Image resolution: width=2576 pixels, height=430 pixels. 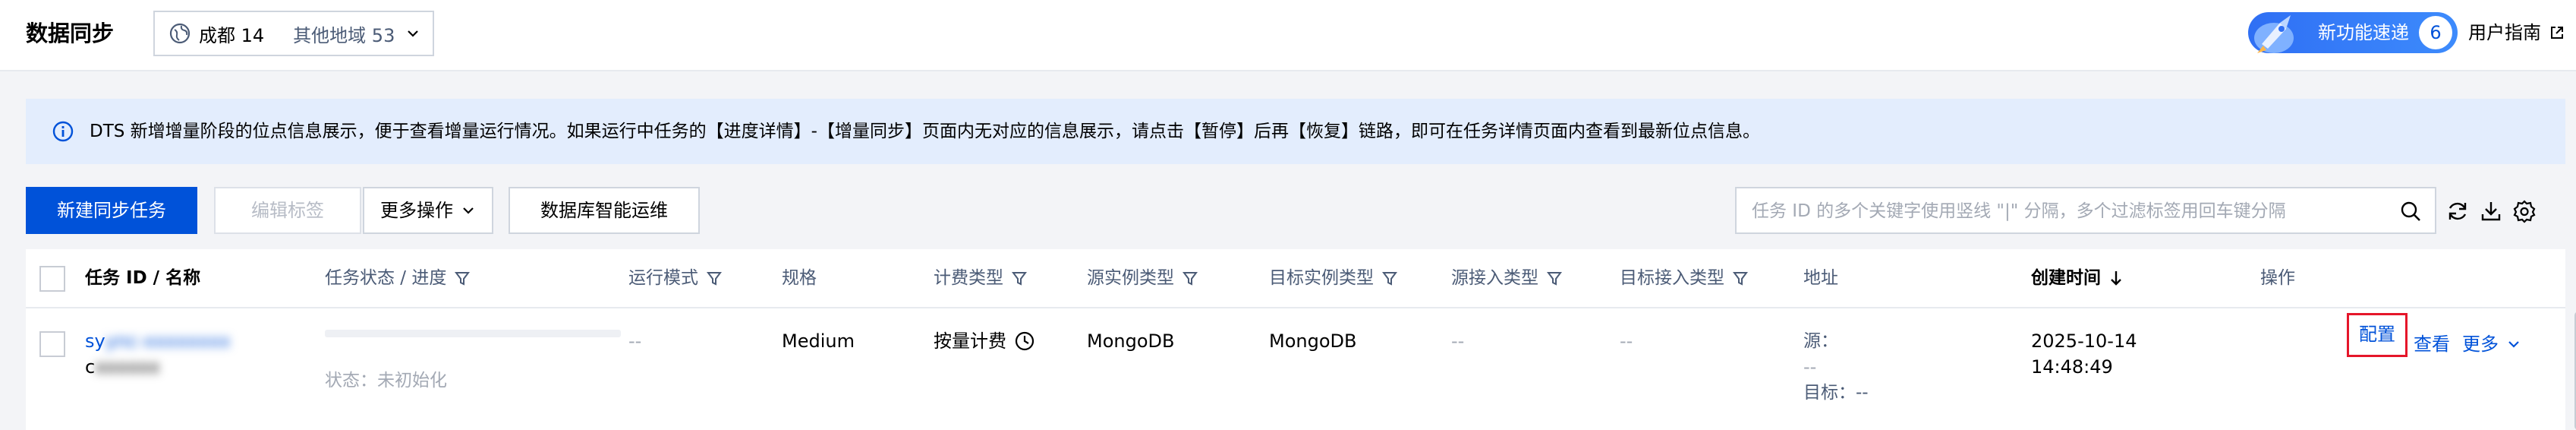 I want to click on dst-type-value: MongoDB, so click(x=1313, y=341).